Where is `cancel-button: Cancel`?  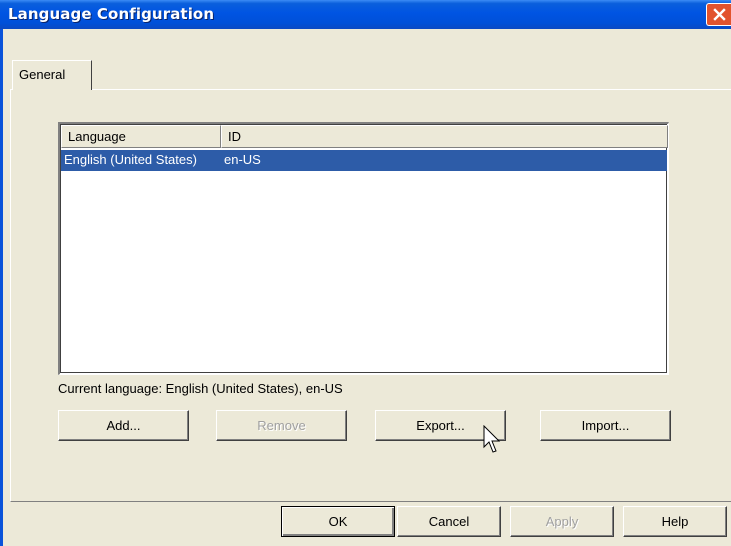
cancel-button: Cancel is located at coordinates (449, 521).